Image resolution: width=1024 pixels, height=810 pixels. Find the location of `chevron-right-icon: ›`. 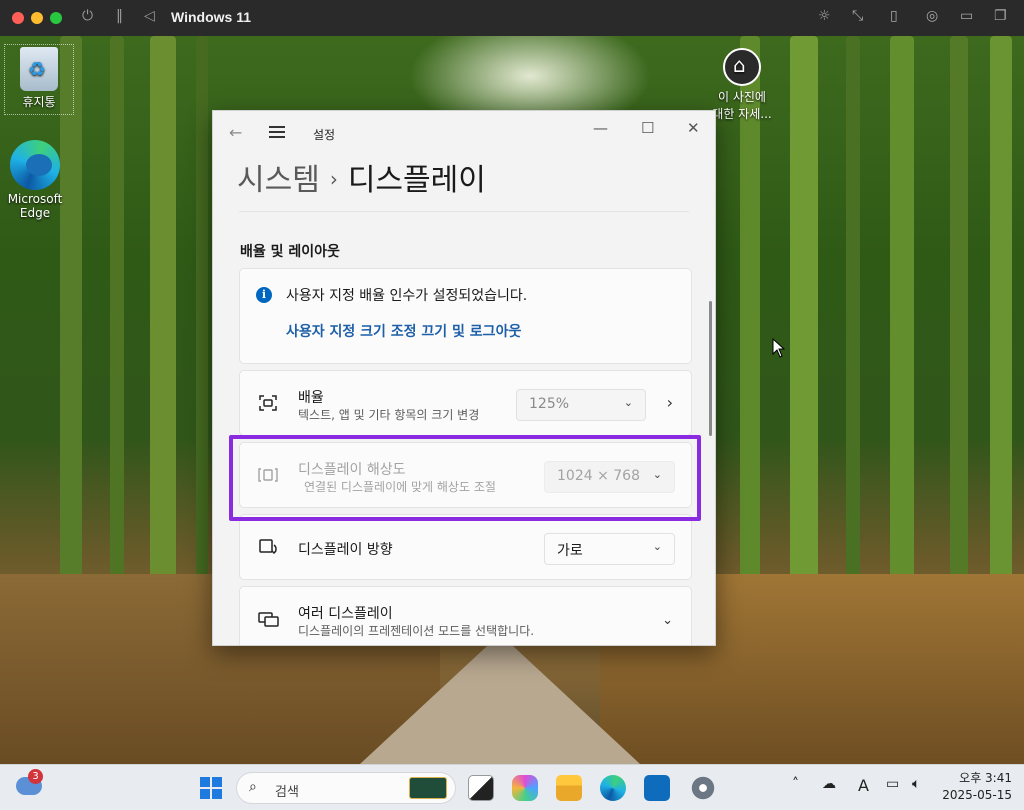

chevron-right-icon: › is located at coordinates (670, 402).